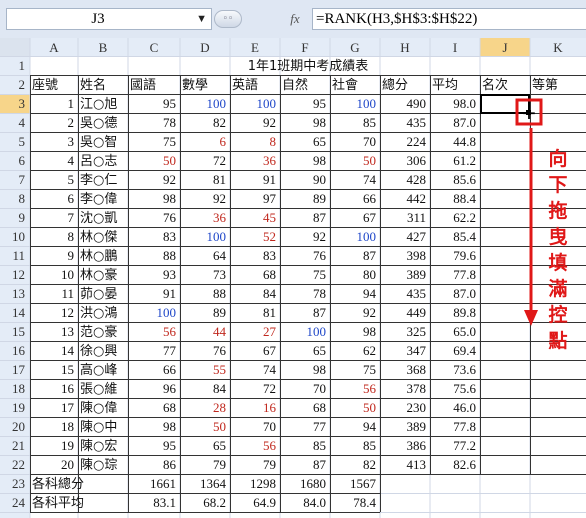 The height and width of the screenshot is (518, 586). I want to click on table-cell: 62, so click(369, 350).